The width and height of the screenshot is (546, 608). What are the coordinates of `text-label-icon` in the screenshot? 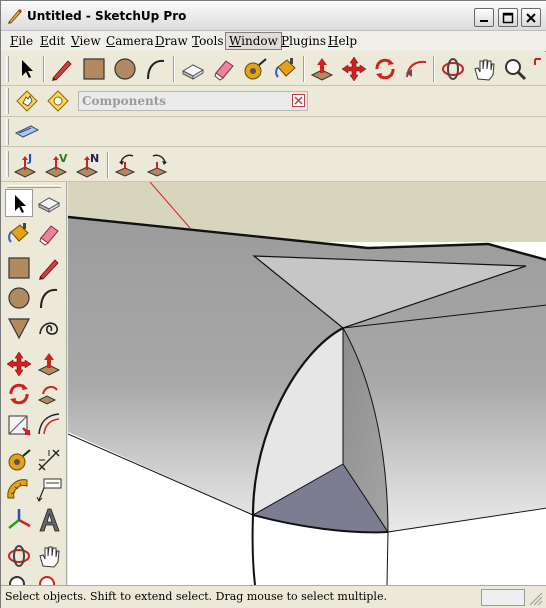 It's located at (49, 490).